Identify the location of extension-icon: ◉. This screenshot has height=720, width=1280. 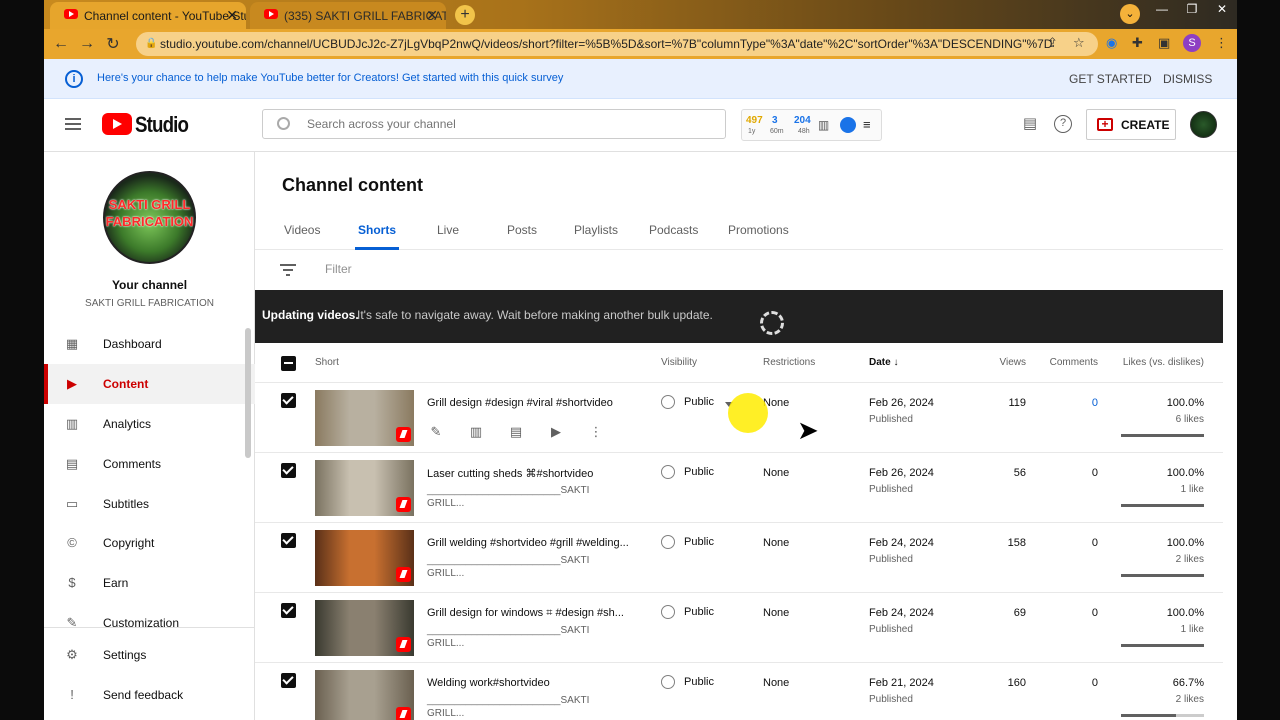
(1111, 43).